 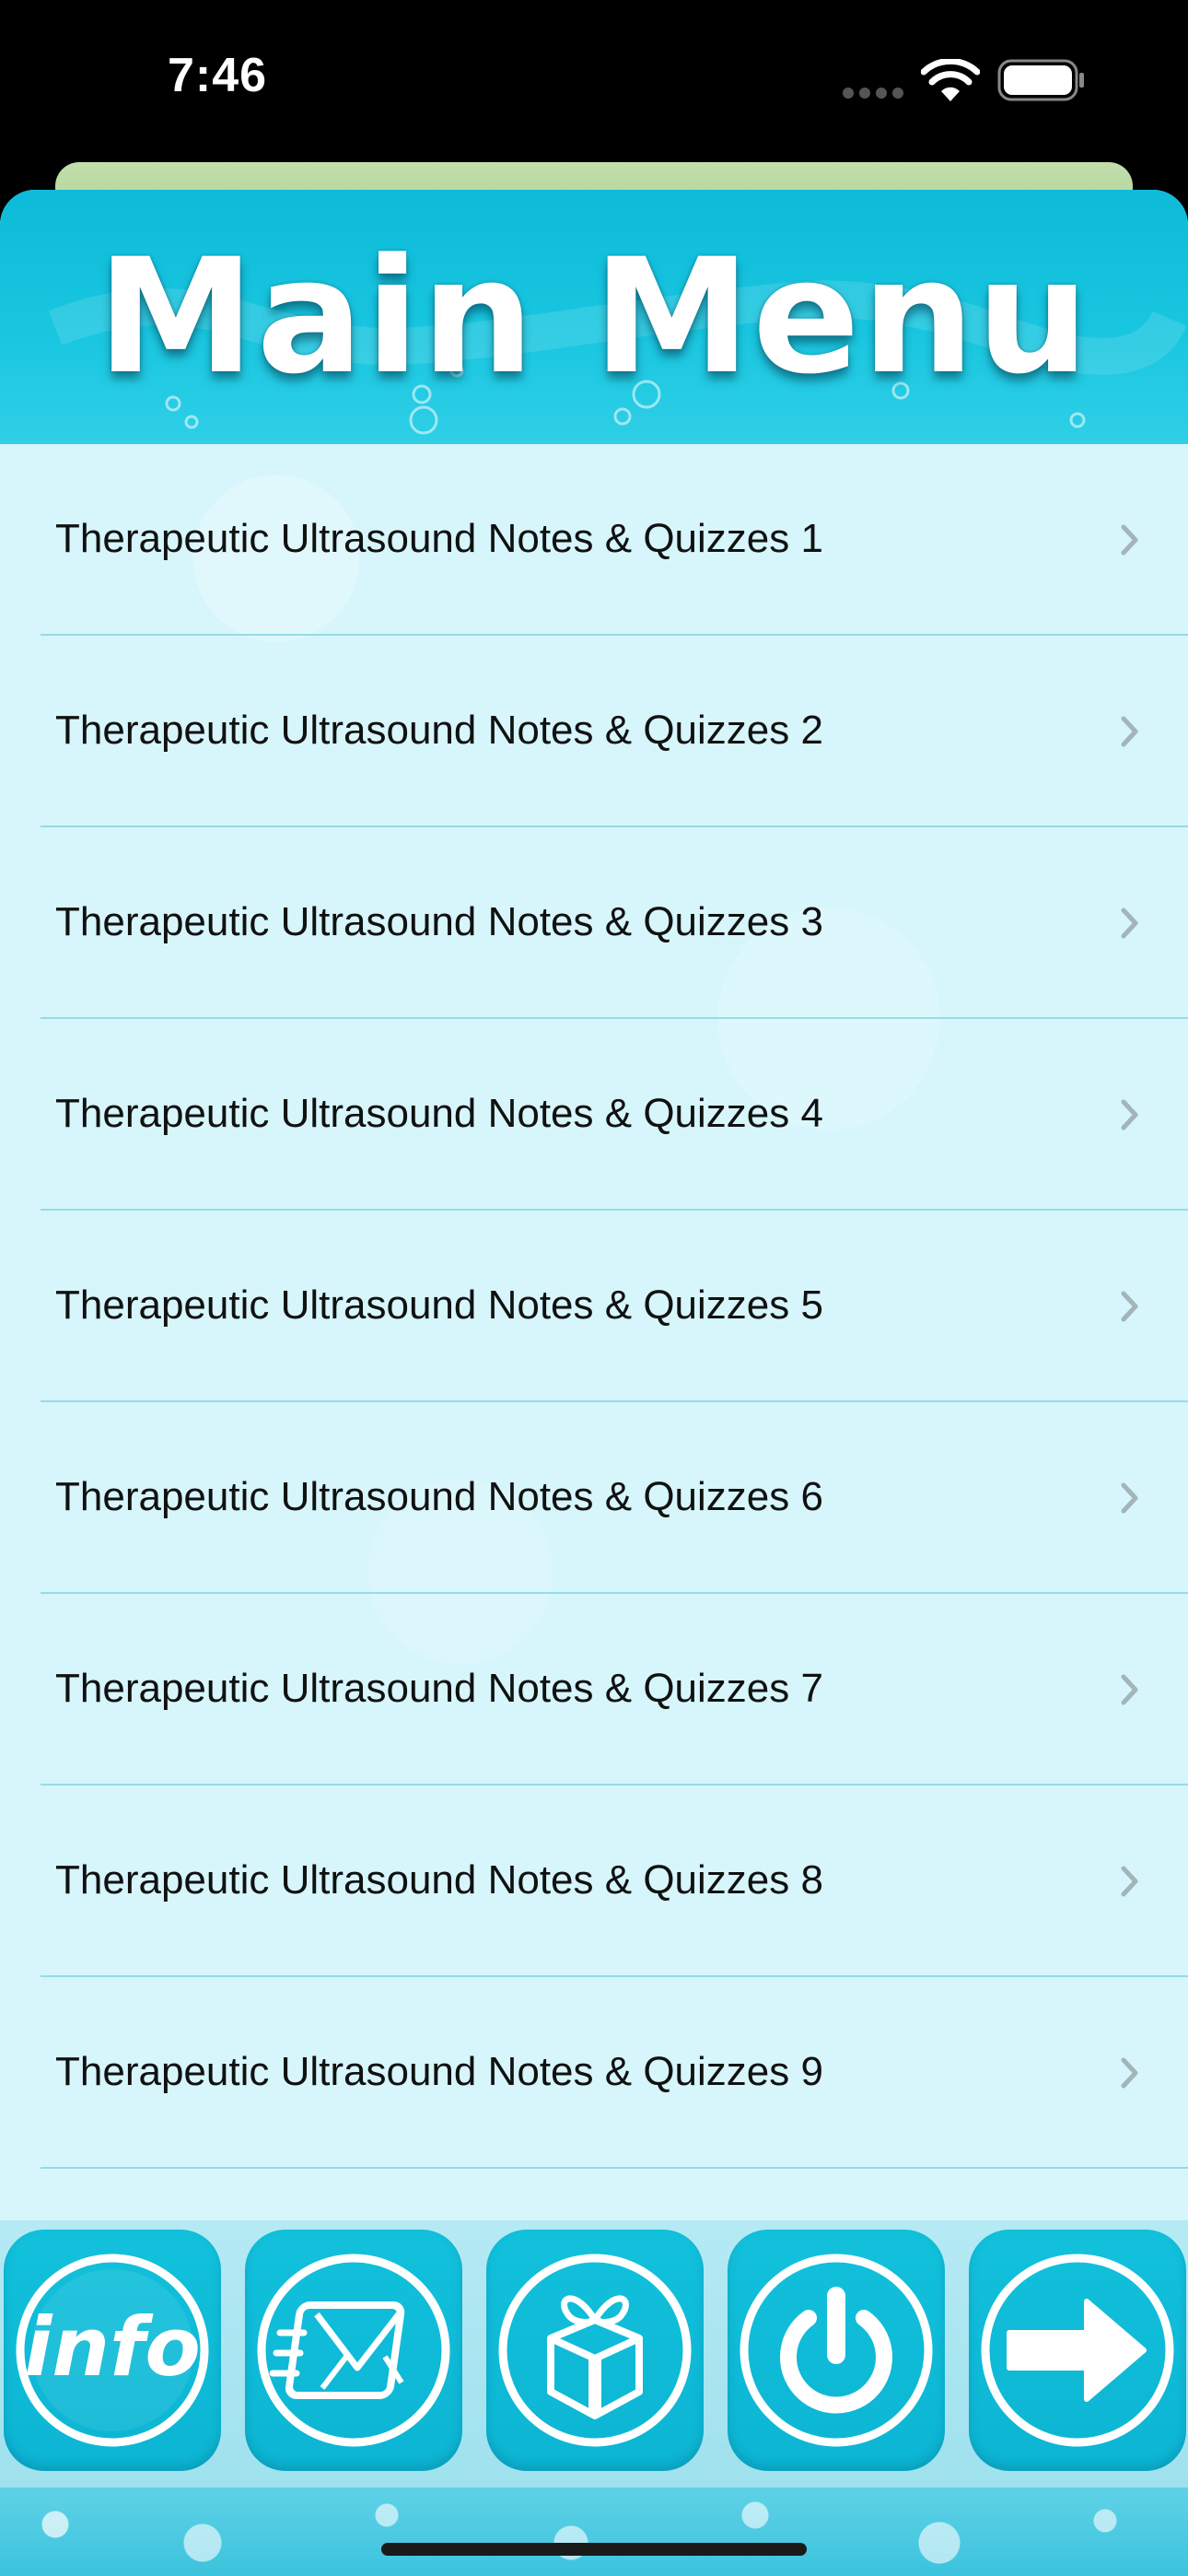 I want to click on list-item-label: Therapeutic Ultrasound Notes & Quizzes 1, so click(x=439, y=539).